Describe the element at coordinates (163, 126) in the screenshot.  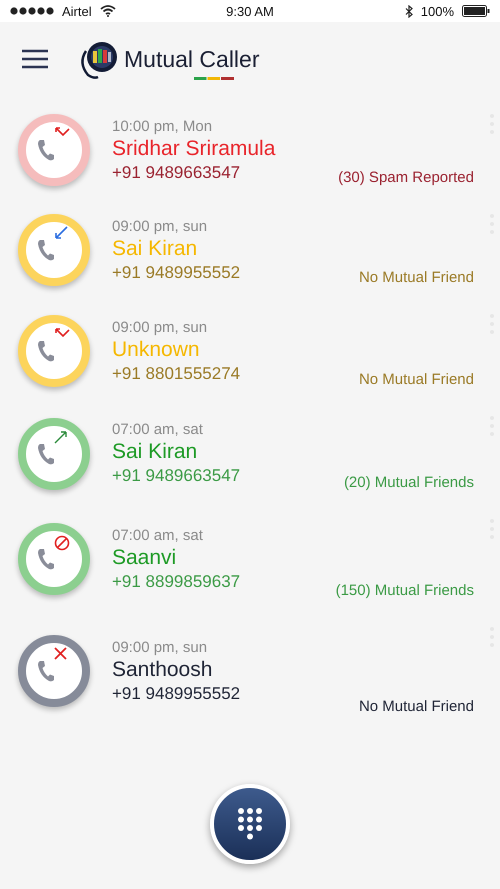
I see `call-time: 10:00 pm, Mon` at that location.